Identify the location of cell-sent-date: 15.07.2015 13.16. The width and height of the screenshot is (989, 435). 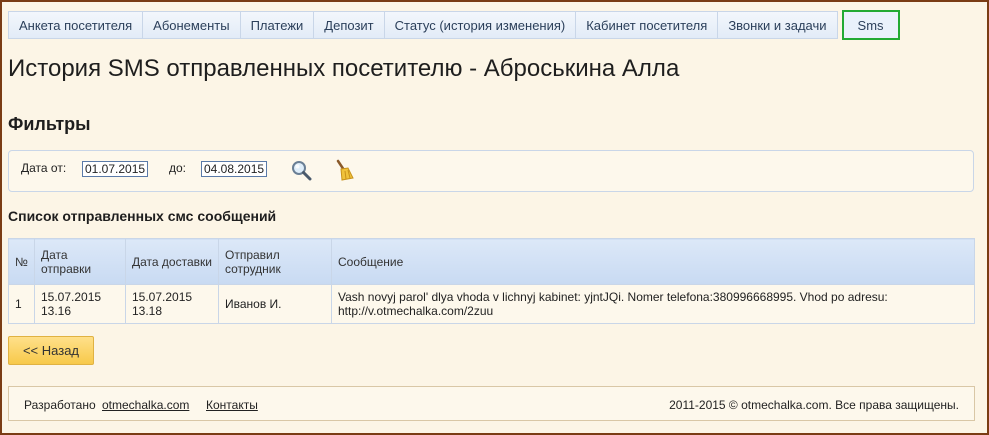
(80, 304).